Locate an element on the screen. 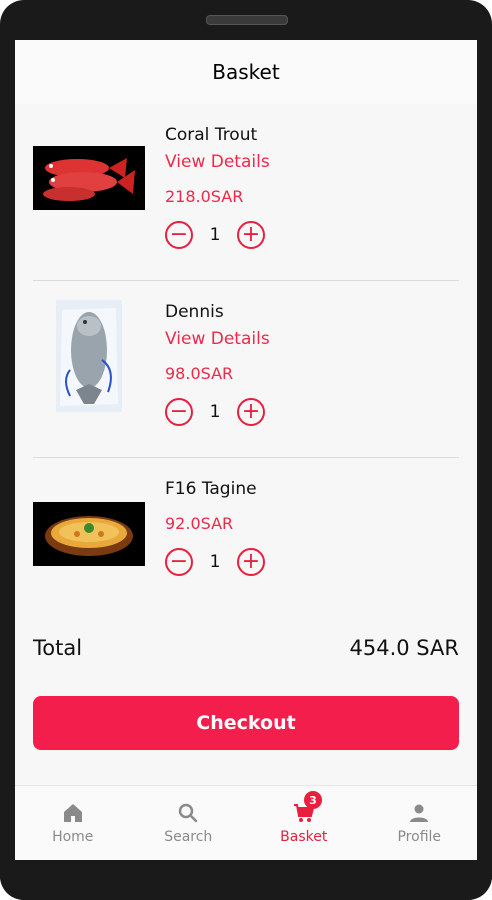  item-info: Coral Trout View Details 218.0SAR − 1 + is located at coordinates (217, 186).